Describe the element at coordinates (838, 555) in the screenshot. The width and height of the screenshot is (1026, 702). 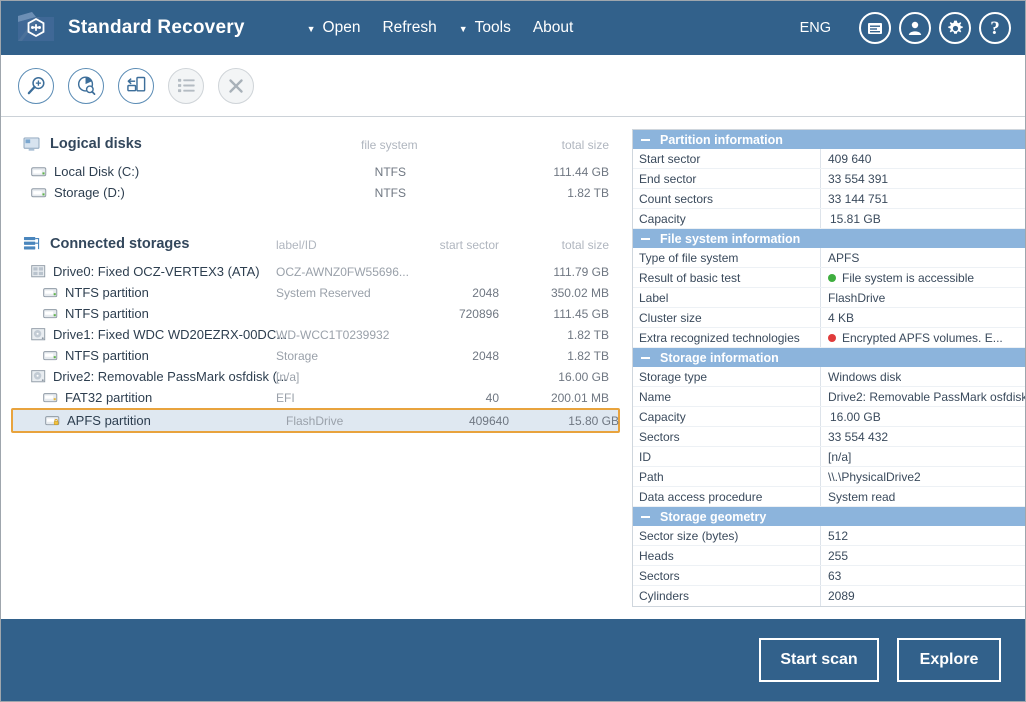
I see `info-value-text: 255` at that location.